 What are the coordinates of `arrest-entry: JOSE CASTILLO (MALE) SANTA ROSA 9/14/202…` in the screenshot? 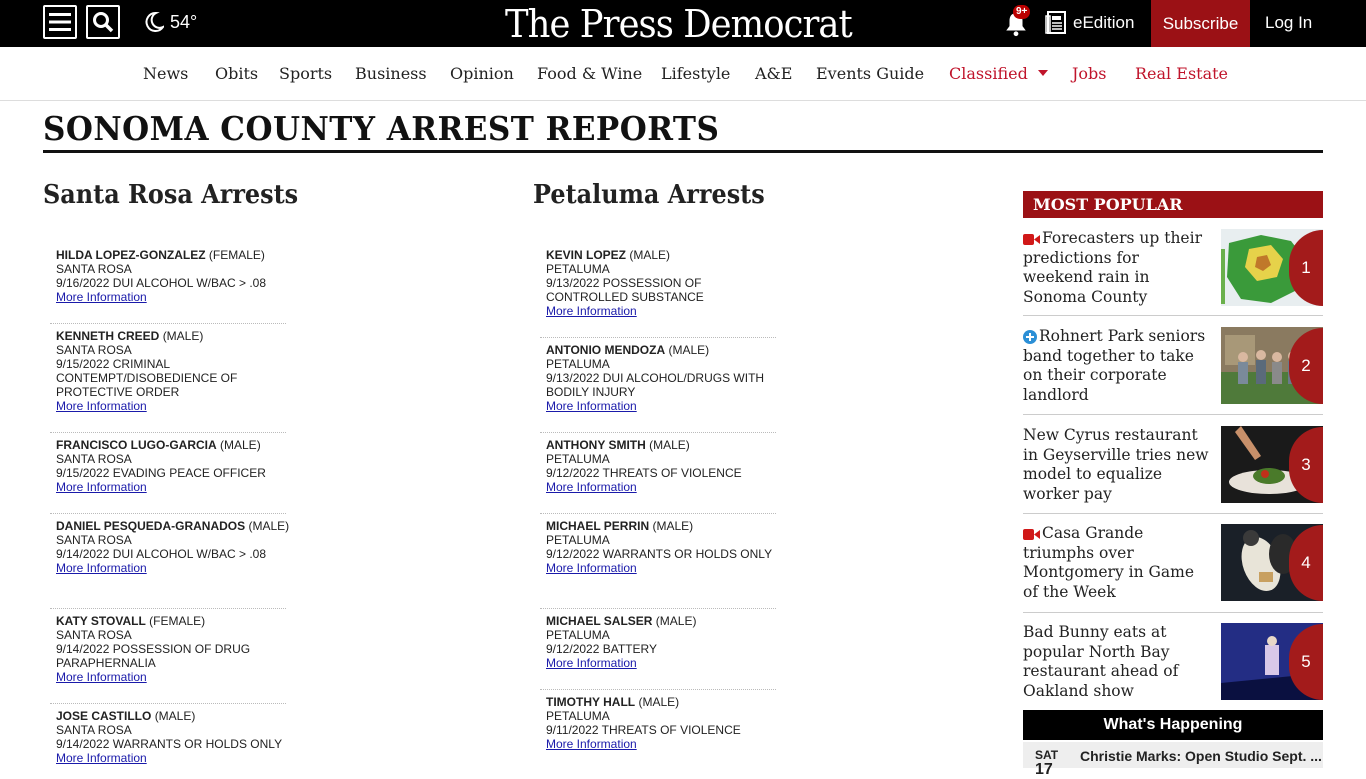 It's located at (174, 738).